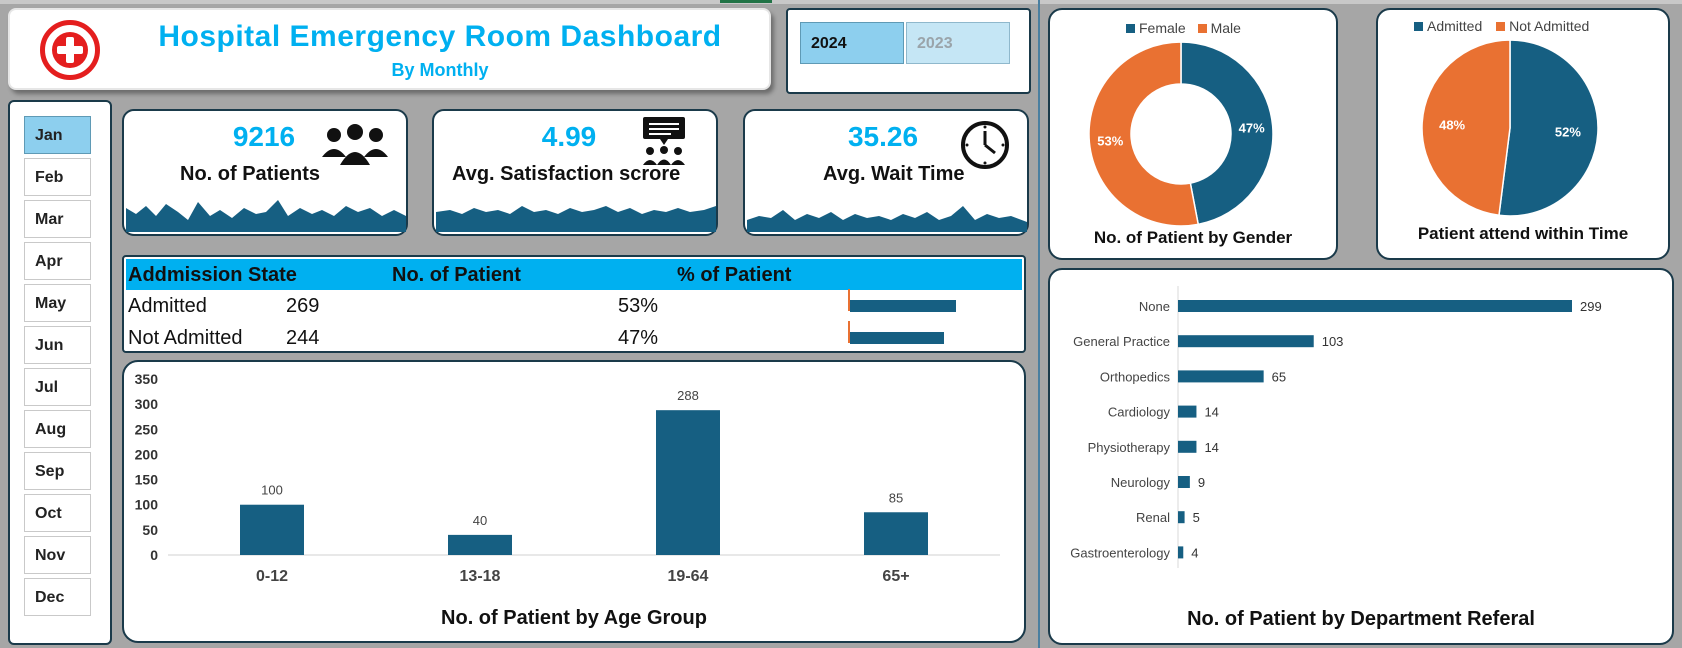 Image resolution: width=1682 pixels, height=648 pixels. What do you see at coordinates (440, 36) in the screenshot?
I see `dashboard-title: Hospital Emergency Room Dashboard` at bounding box center [440, 36].